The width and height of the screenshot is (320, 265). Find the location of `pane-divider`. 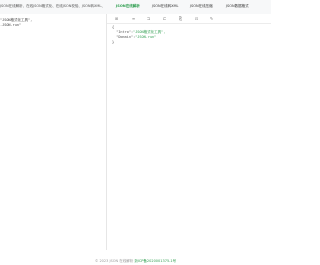

pane-divider is located at coordinates (106, 132).